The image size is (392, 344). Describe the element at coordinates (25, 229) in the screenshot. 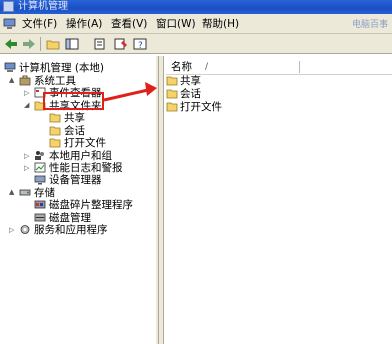

I see `services-icon` at that location.